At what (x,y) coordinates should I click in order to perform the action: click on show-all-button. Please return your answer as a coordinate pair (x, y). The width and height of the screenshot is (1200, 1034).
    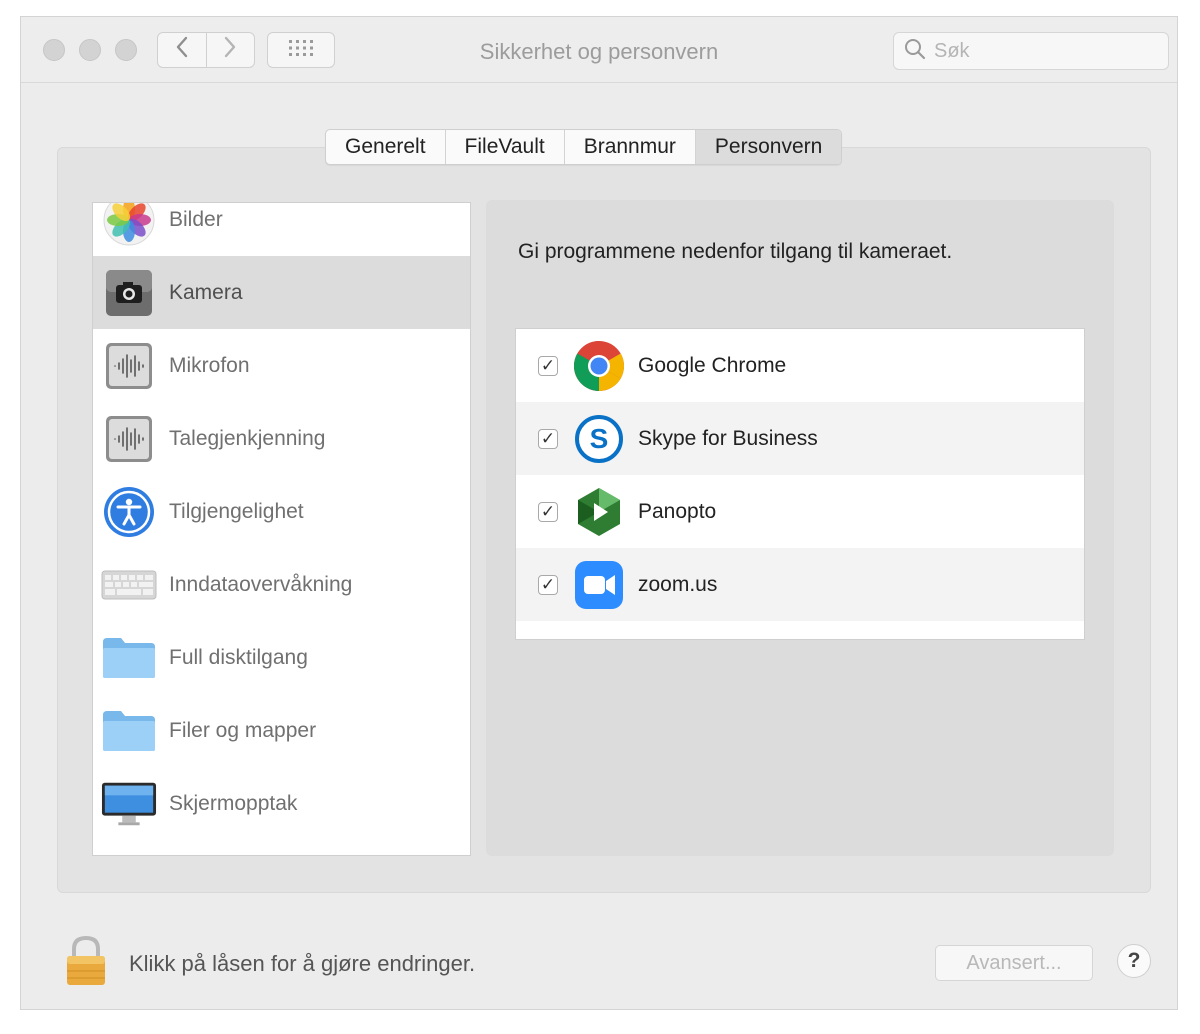
    Looking at the image, I should click on (301, 50).